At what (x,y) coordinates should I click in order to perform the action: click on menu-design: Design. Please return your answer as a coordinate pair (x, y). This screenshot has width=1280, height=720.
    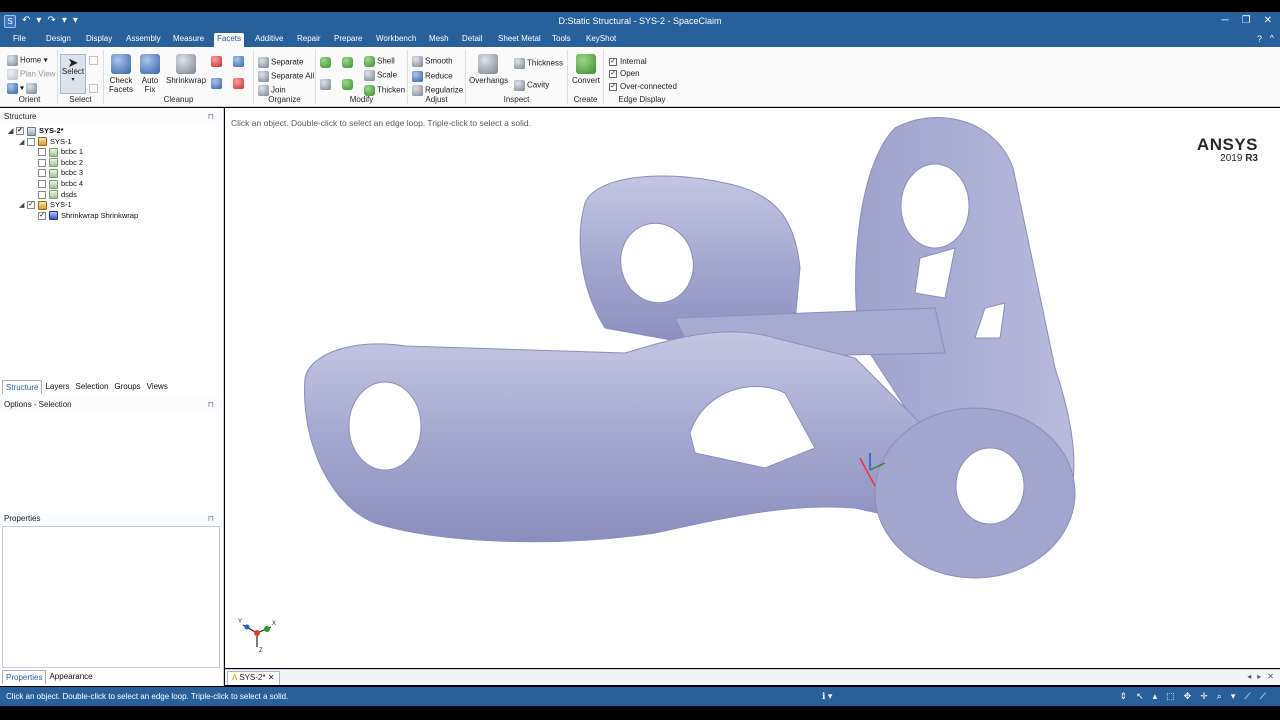
    Looking at the image, I should click on (58, 40).